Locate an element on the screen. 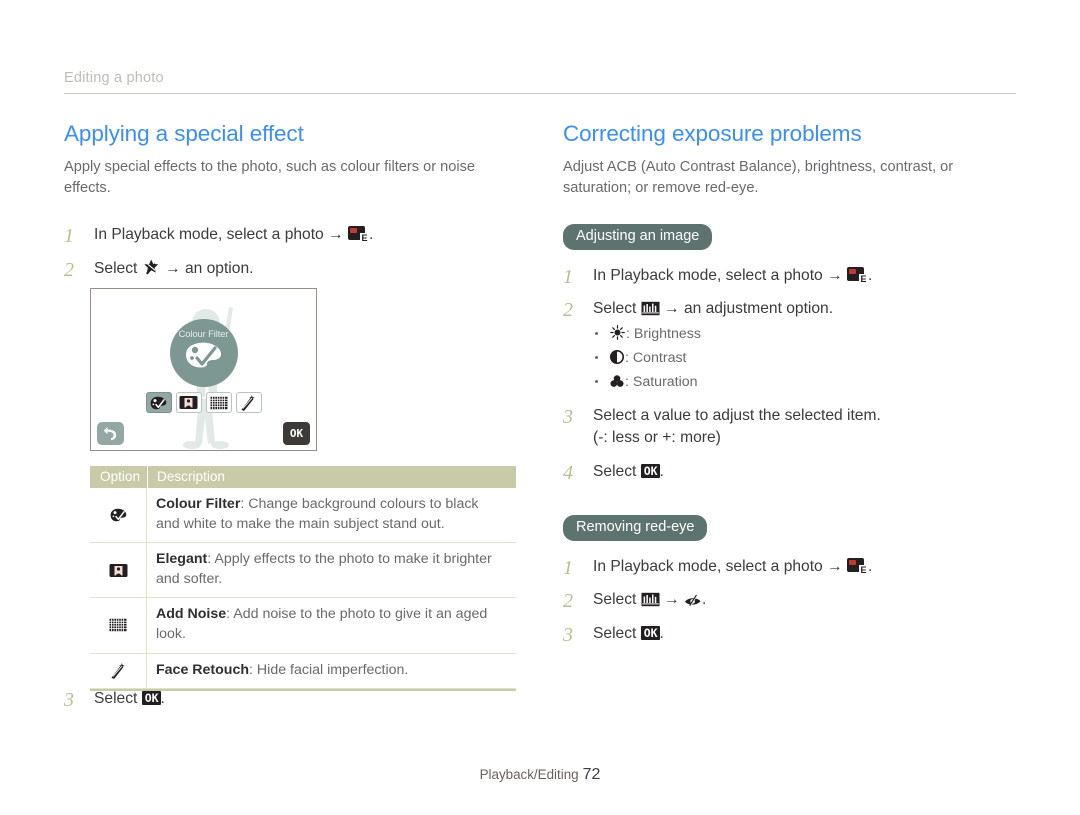 The height and width of the screenshot is (815, 1080). page-number: 72 is located at coordinates (591, 774).